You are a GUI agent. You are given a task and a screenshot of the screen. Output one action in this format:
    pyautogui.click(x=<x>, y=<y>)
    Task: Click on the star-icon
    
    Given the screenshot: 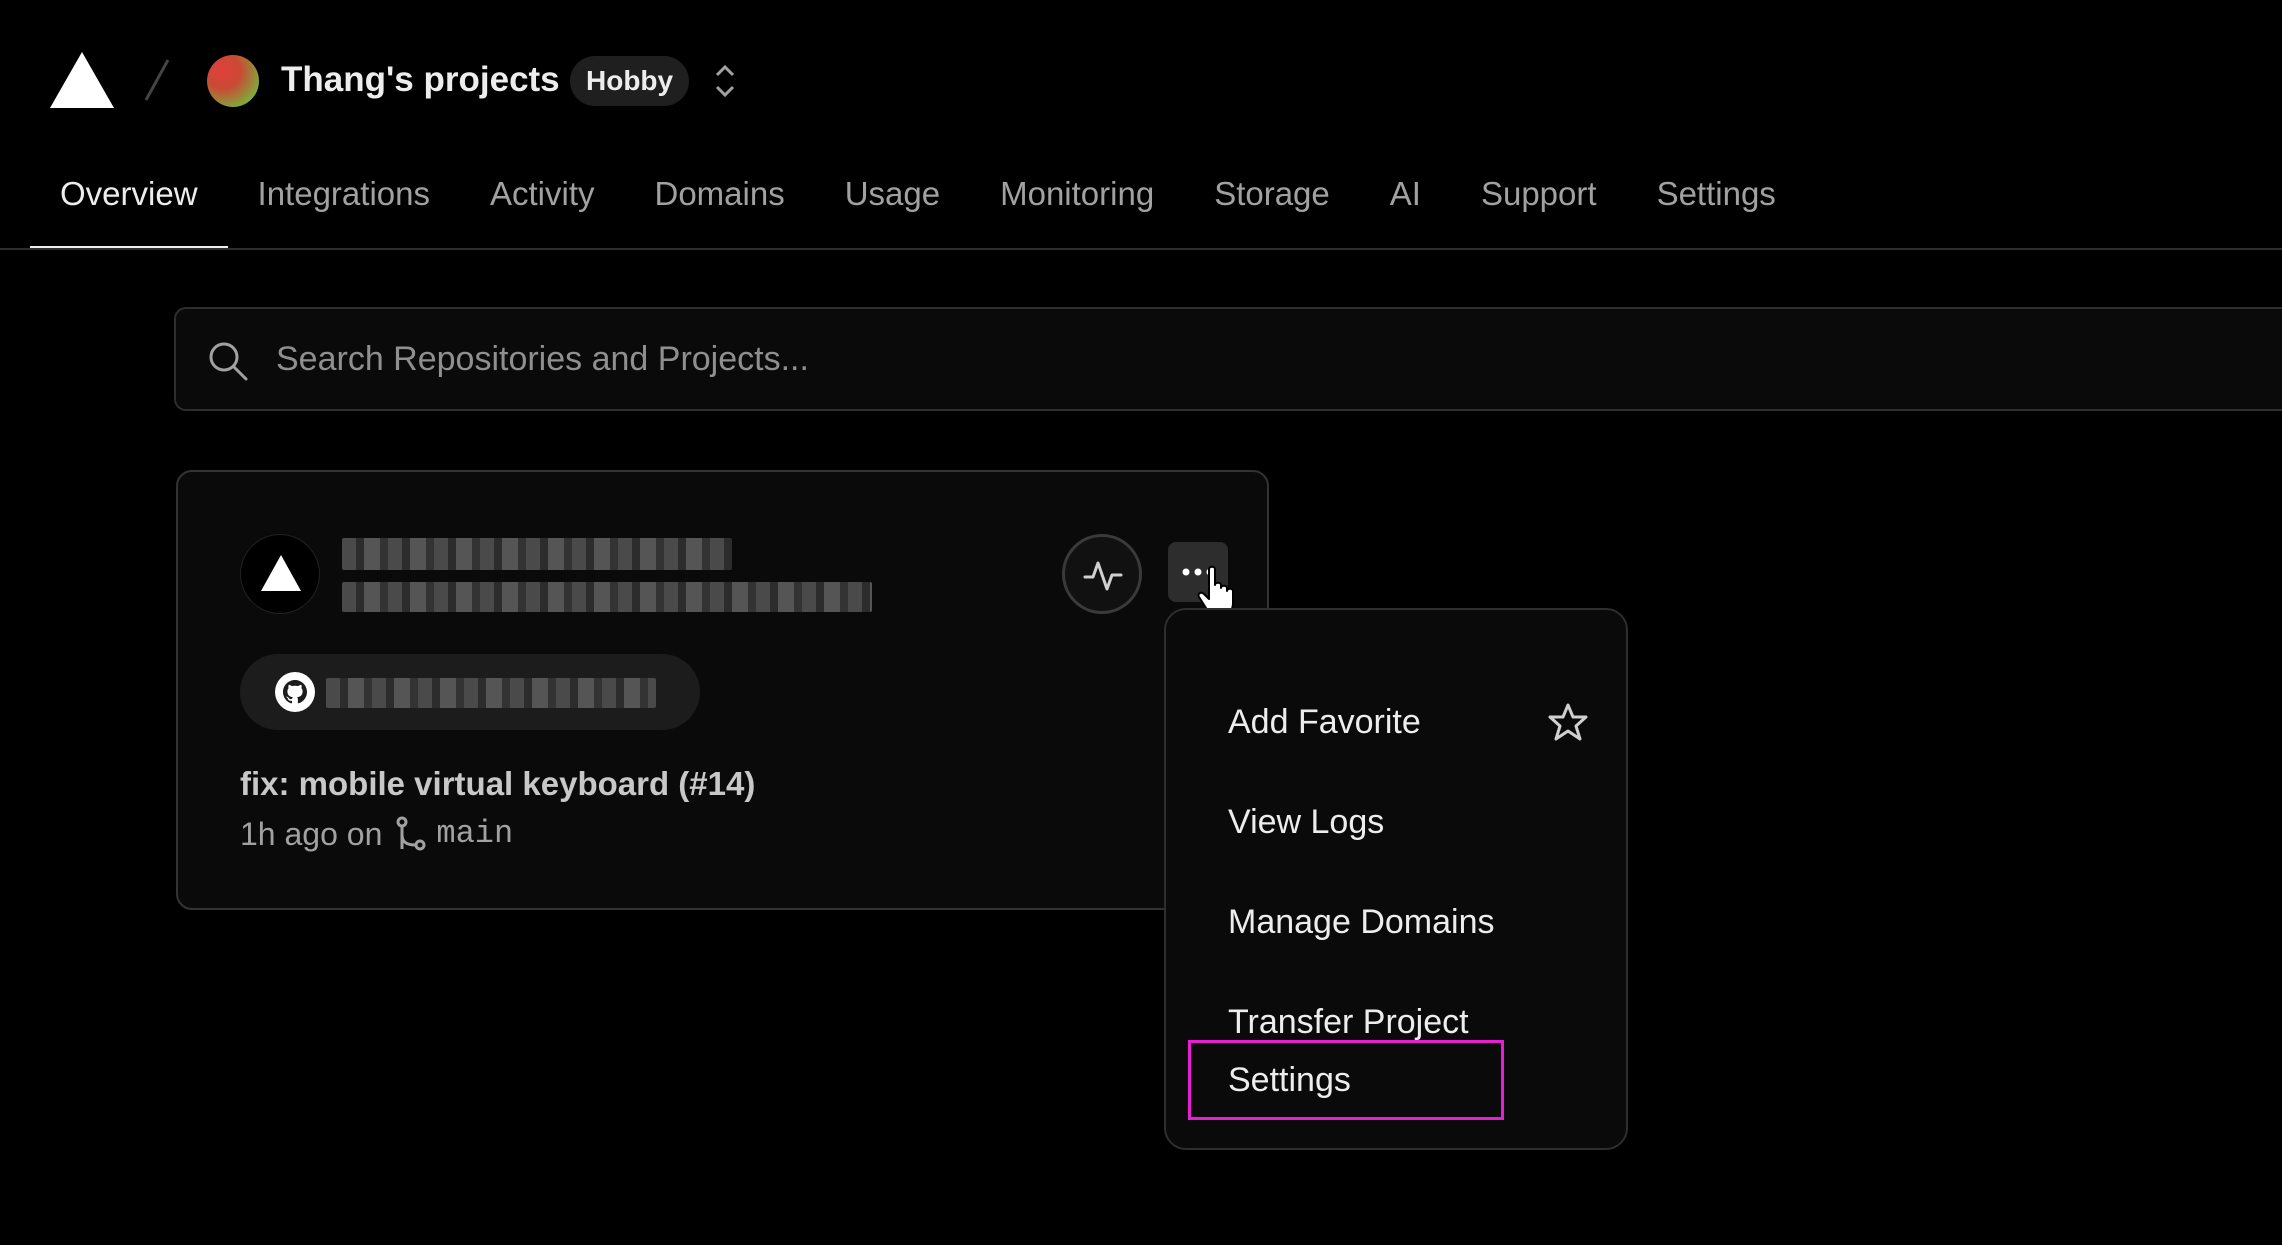 What is the action you would take?
    pyautogui.click(x=1568, y=722)
    